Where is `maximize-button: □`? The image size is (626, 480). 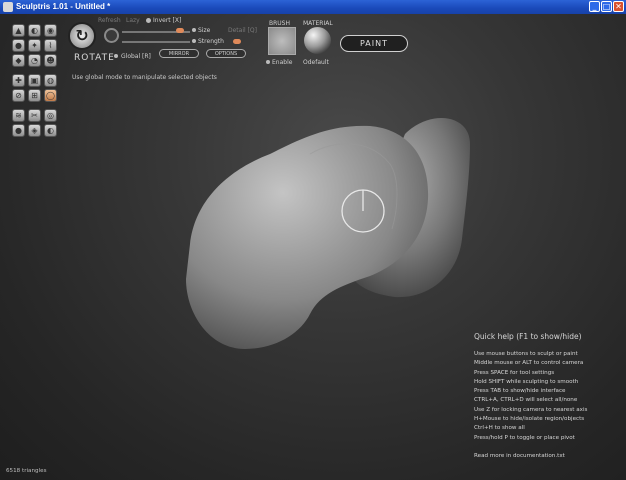 maximize-button: □ is located at coordinates (606, 6).